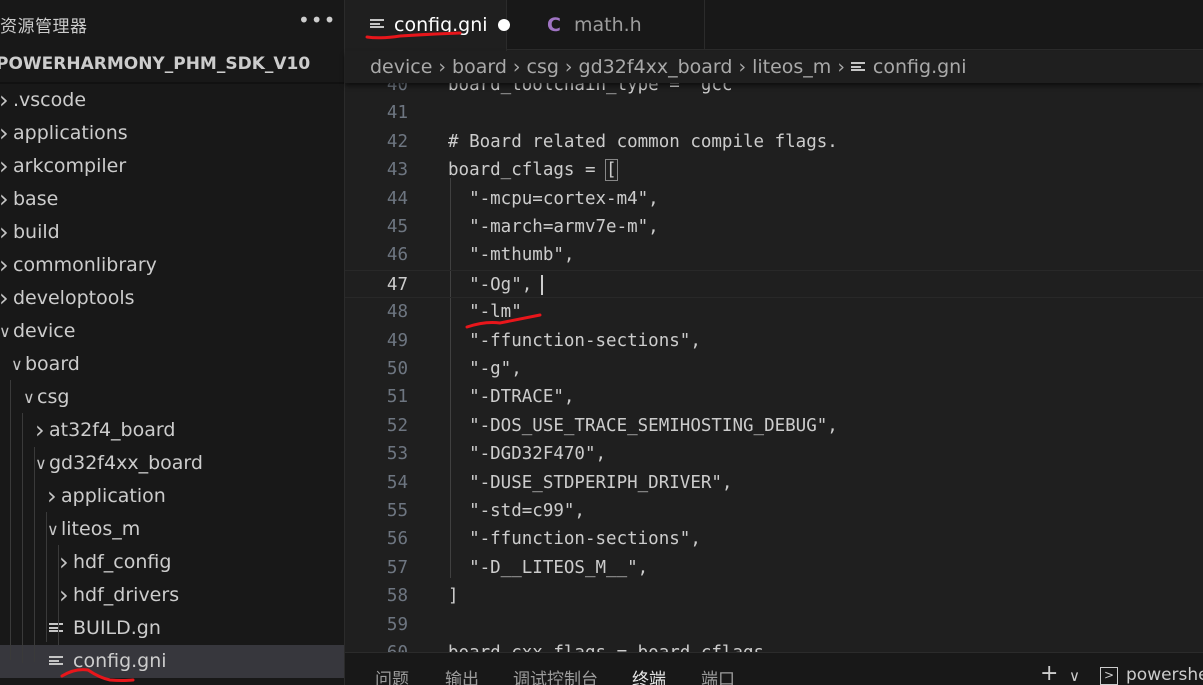  Describe the element at coordinates (791, 67) in the screenshot. I see `breadcrumb-item: liteos_m` at that location.